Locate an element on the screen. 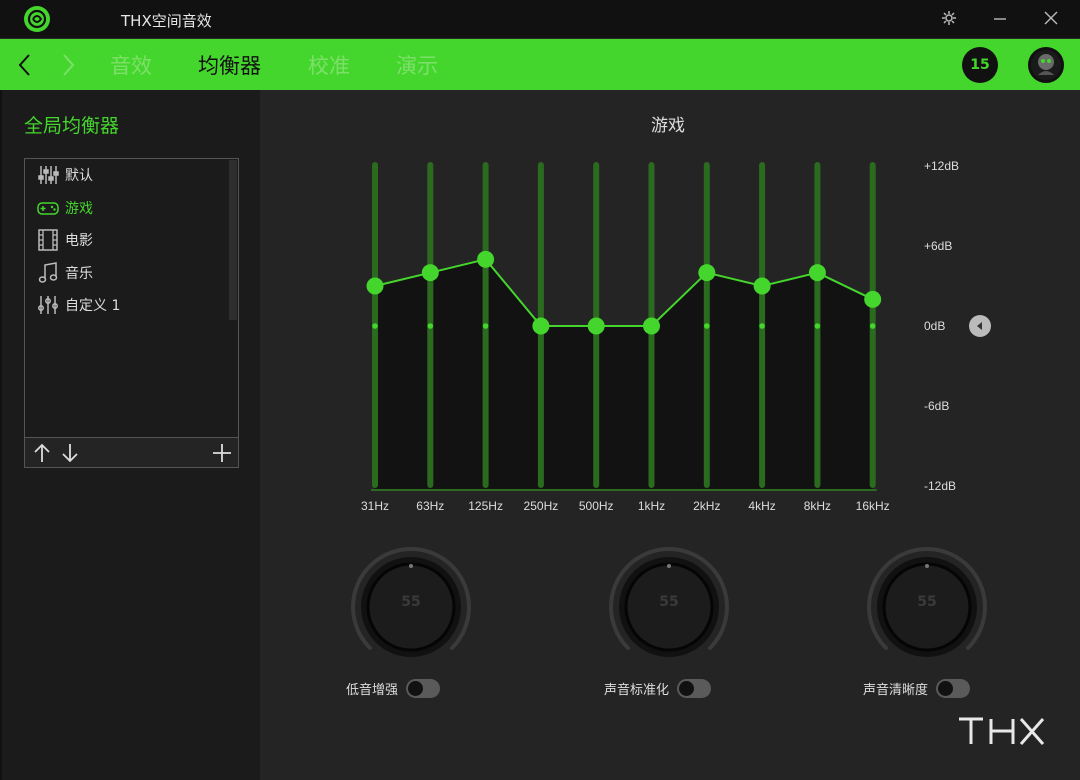 The width and height of the screenshot is (1080, 780). bass-boost-row: 低音增强 is located at coordinates (393, 688).